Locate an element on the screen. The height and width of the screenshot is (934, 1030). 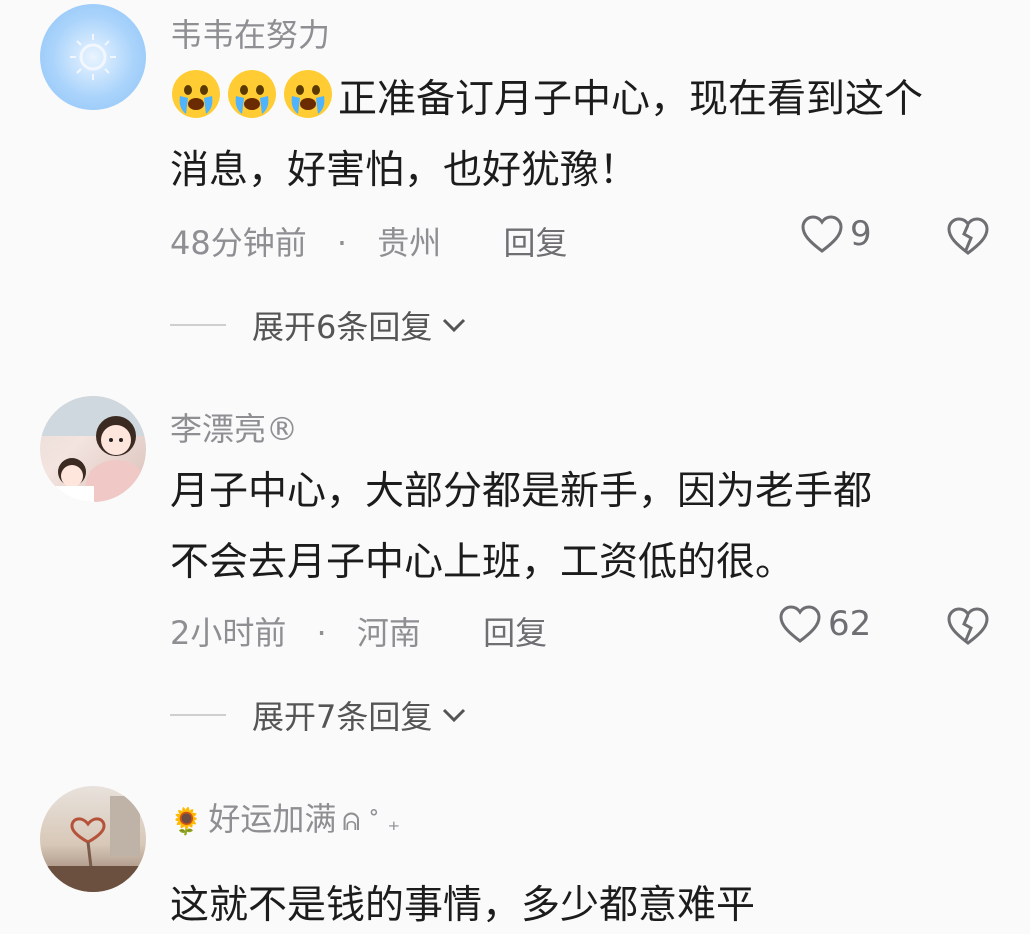
comment-line-1: 这就不是钱的事情，多少都意难平 is located at coordinates (463, 905).